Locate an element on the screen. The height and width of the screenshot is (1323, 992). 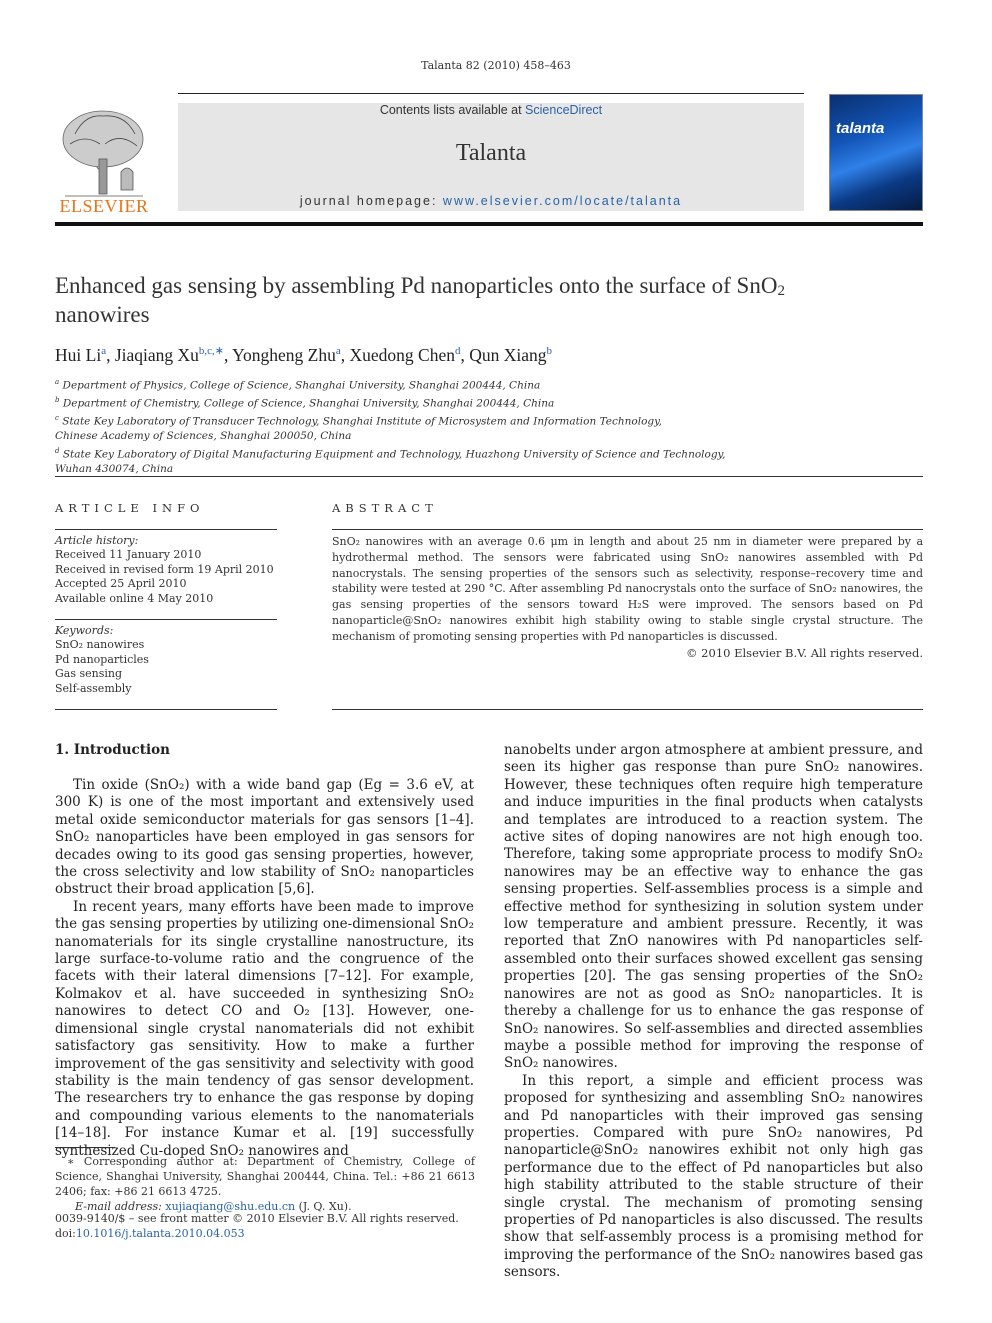
history-item: Accepted 25 April 2010 is located at coordinates (121, 584).